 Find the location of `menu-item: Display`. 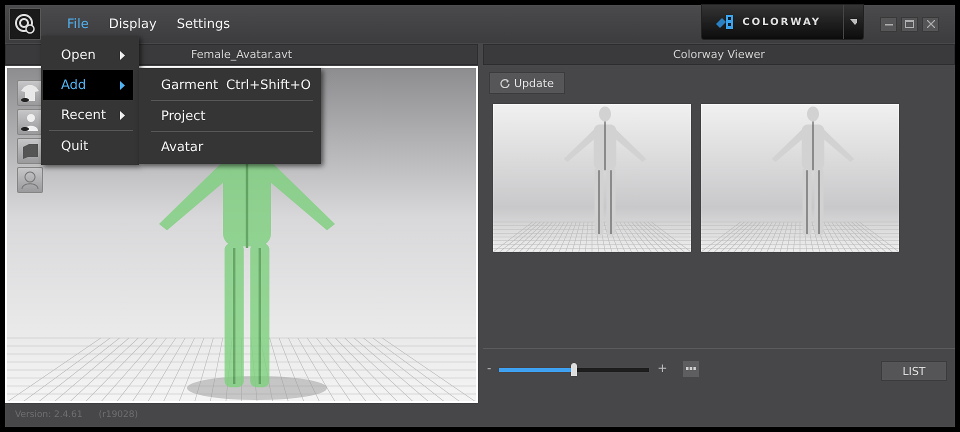

menu-item: Display is located at coordinates (132, 24).